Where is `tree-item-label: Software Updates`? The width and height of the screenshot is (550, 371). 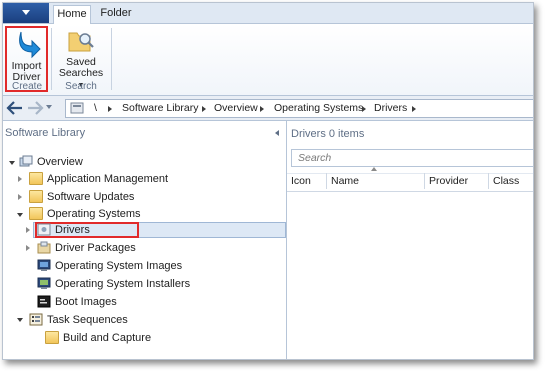 tree-item-label: Software Updates is located at coordinates (91, 197).